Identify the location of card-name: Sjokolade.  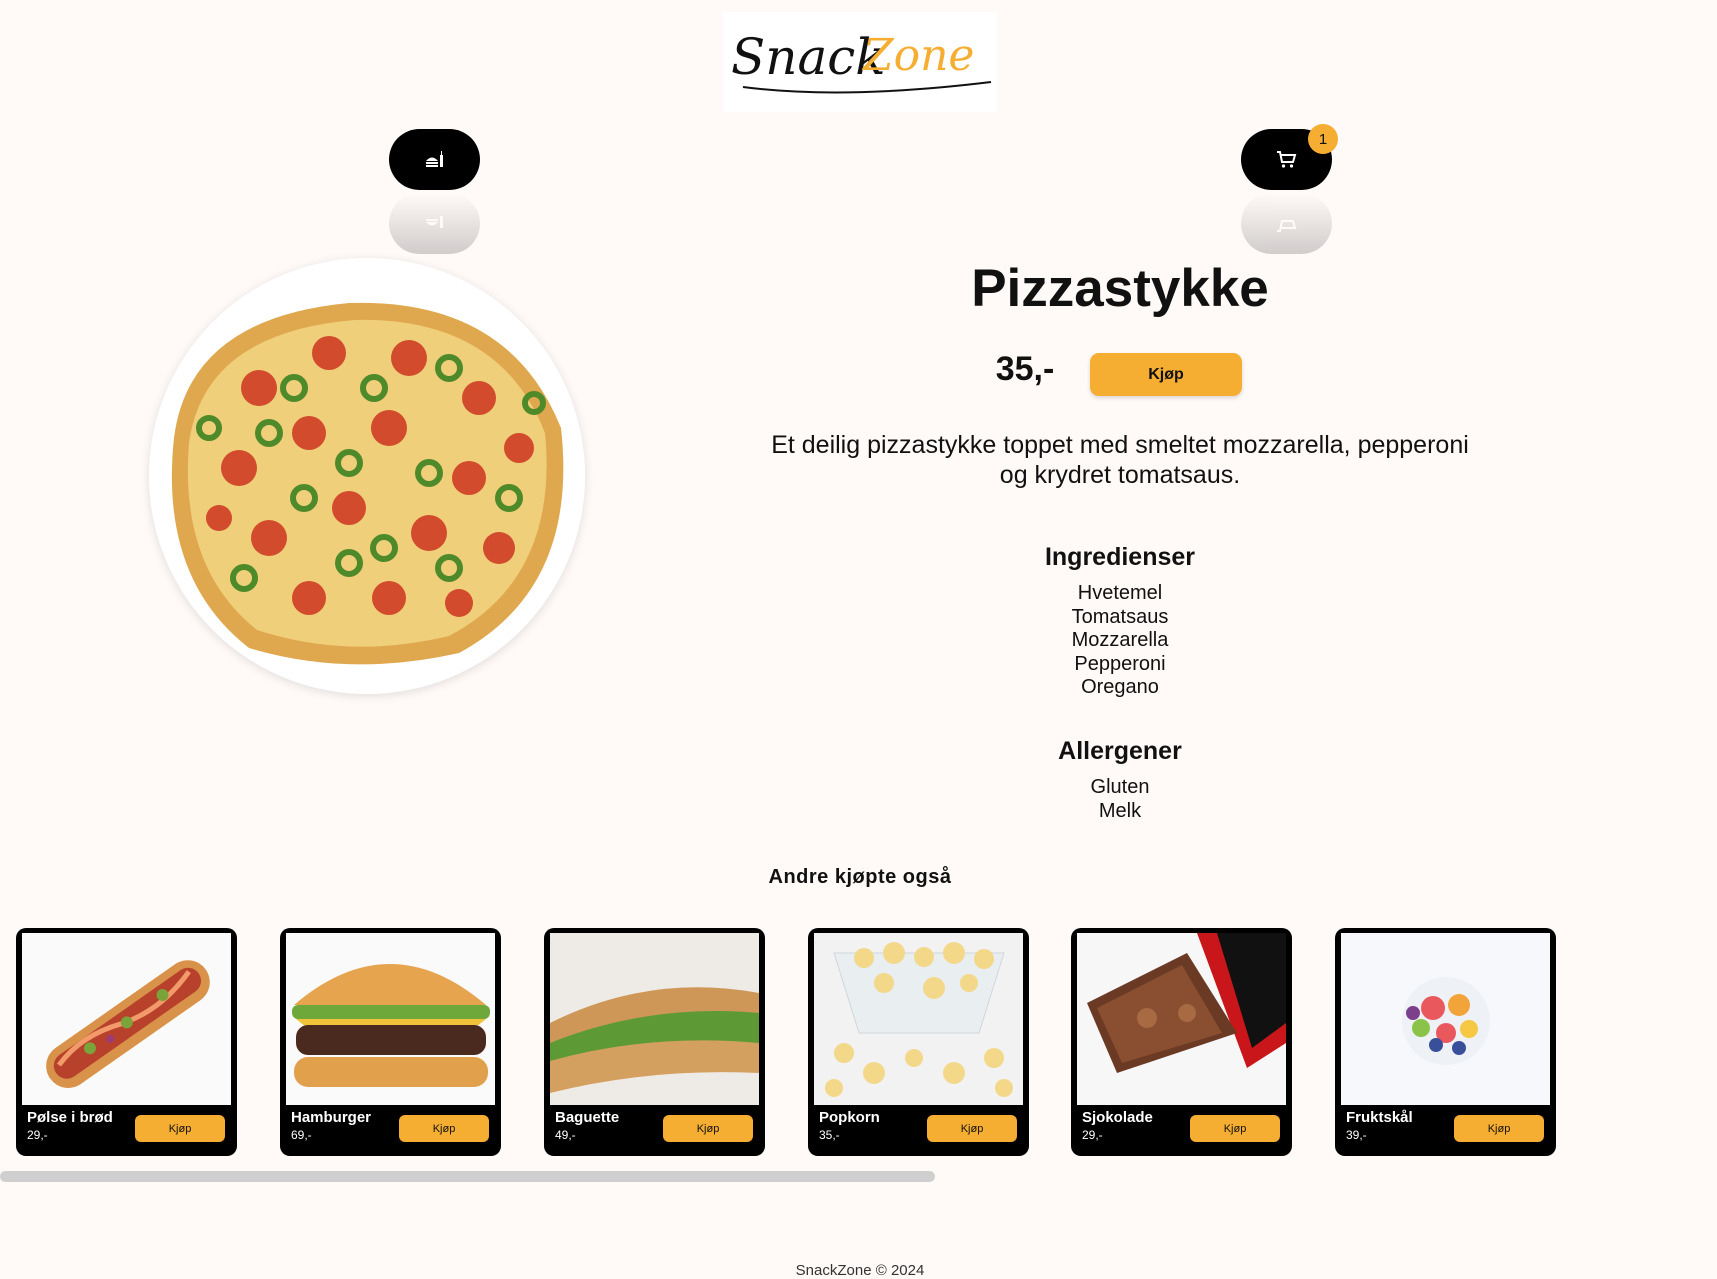
(1117, 1117).